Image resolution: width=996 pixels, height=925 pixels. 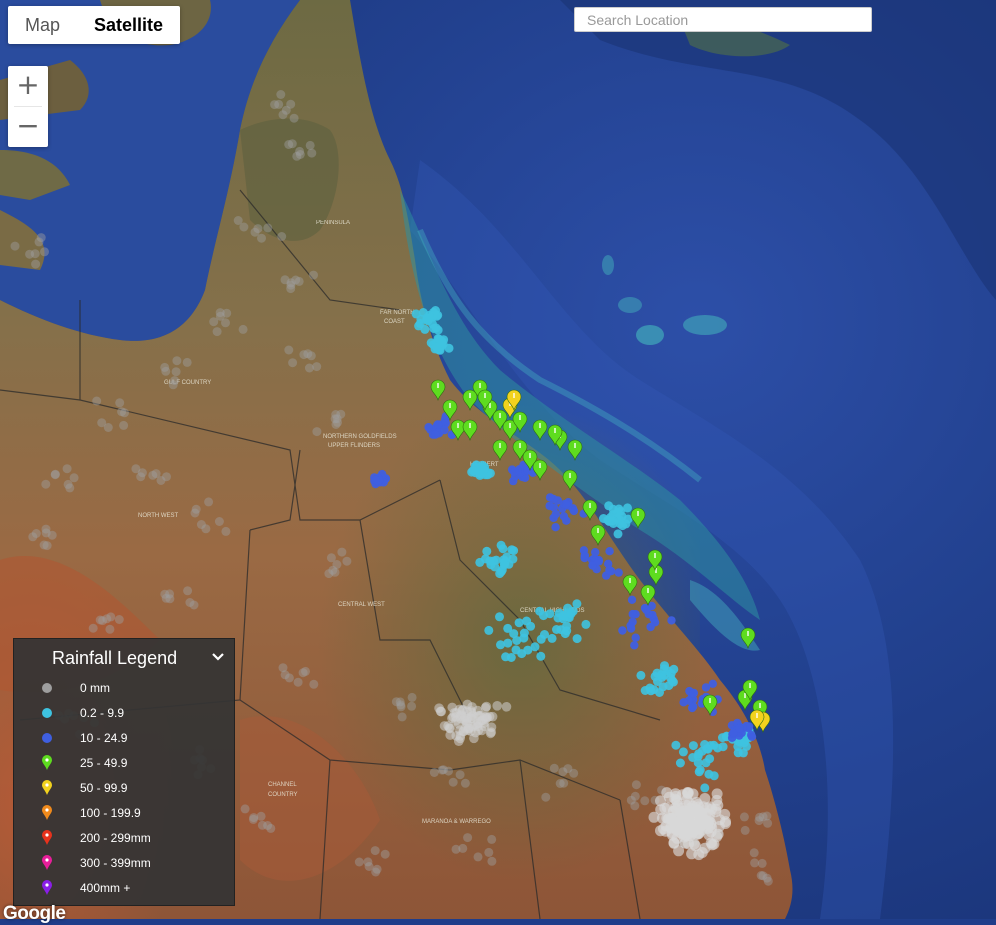 I want to click on search-location-input, so click(x=723, y=19).